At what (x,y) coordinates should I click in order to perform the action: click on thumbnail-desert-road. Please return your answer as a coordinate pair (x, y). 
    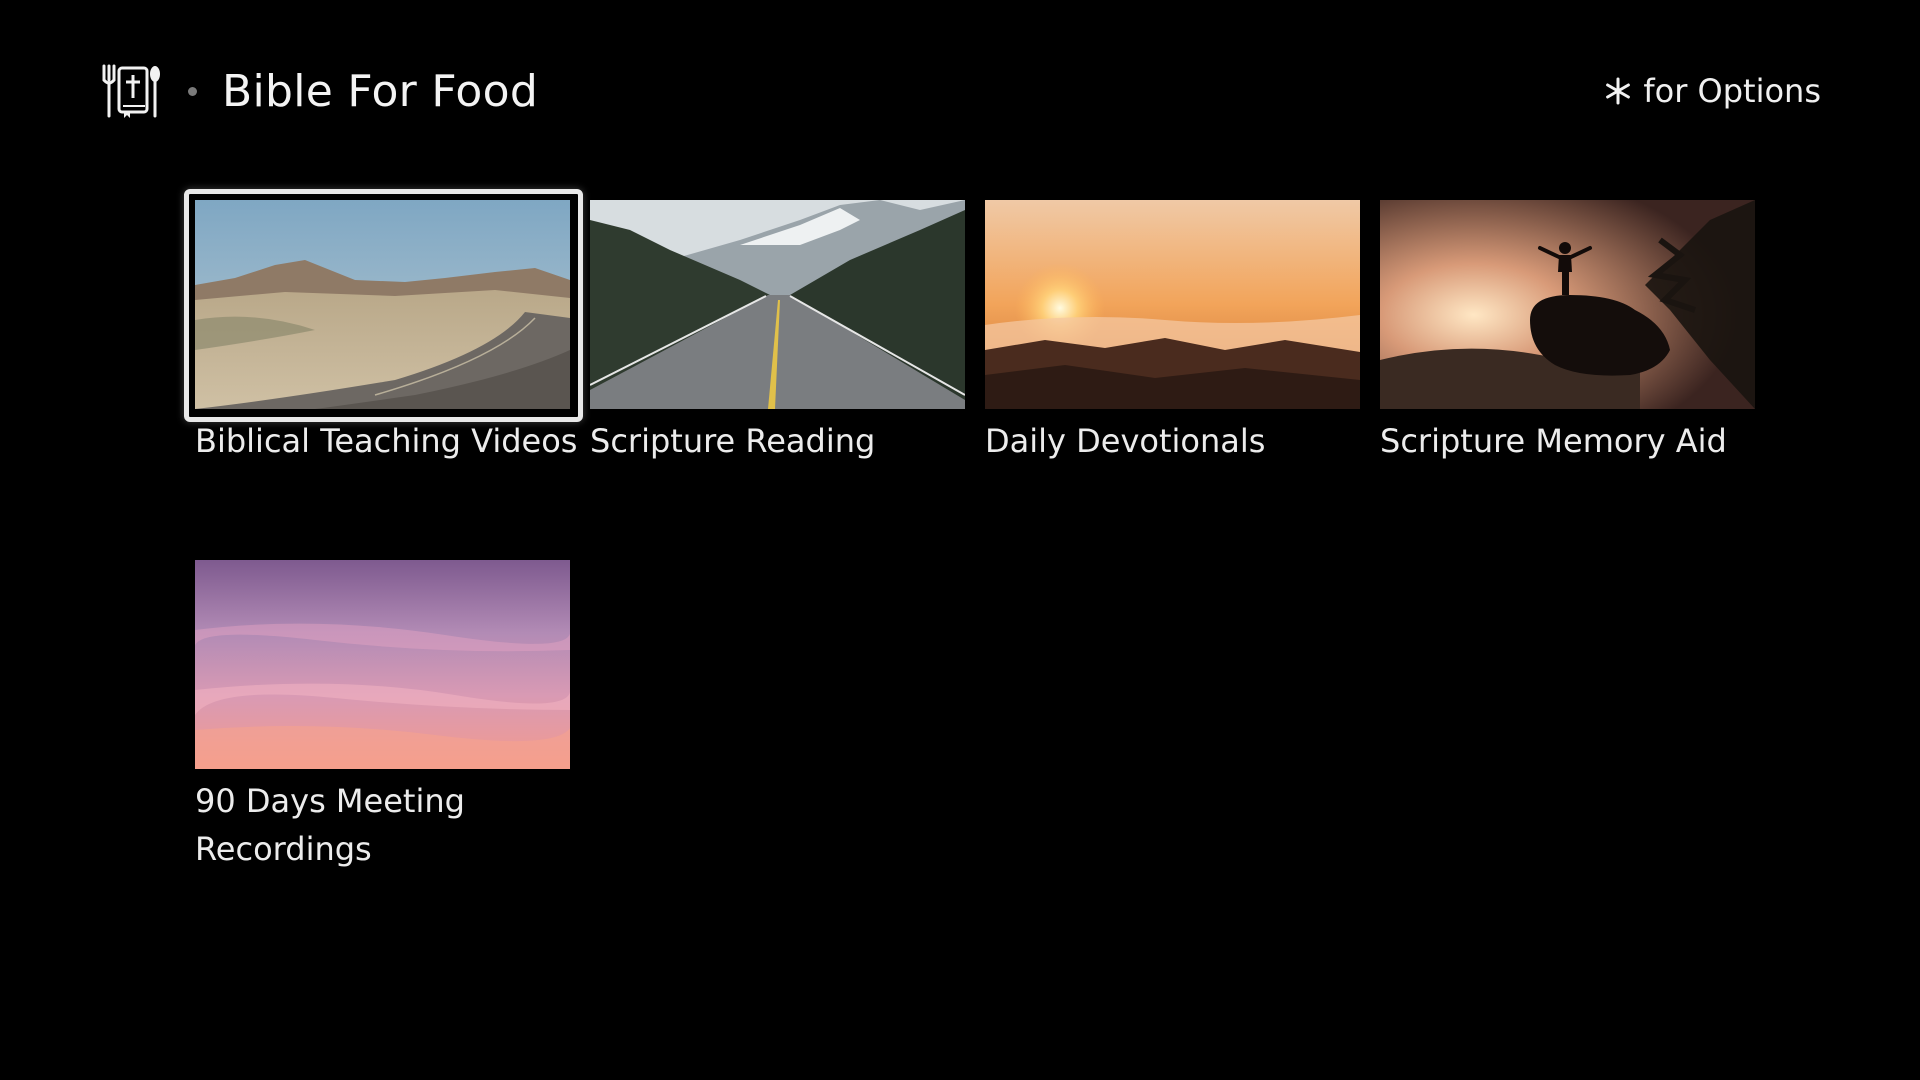
    Looking at the image, I should click on (382, 304).